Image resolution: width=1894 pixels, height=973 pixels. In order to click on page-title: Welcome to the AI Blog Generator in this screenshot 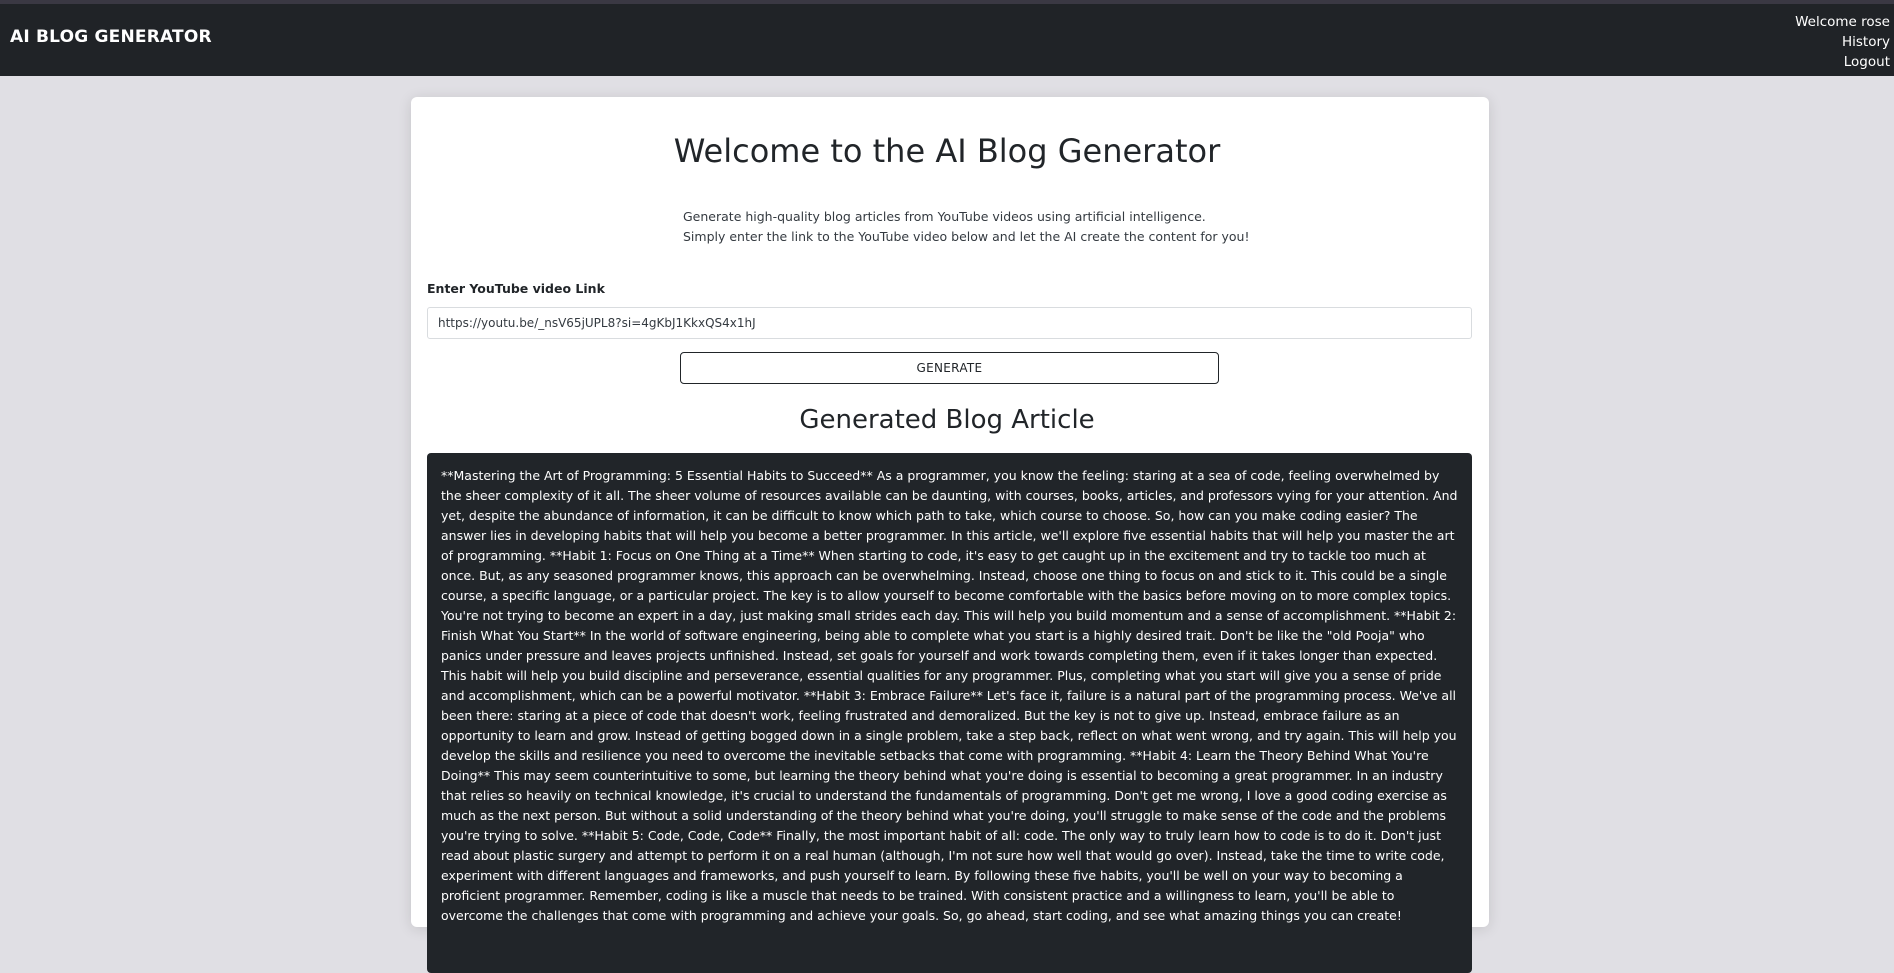, I will do `click(947, 151)`.